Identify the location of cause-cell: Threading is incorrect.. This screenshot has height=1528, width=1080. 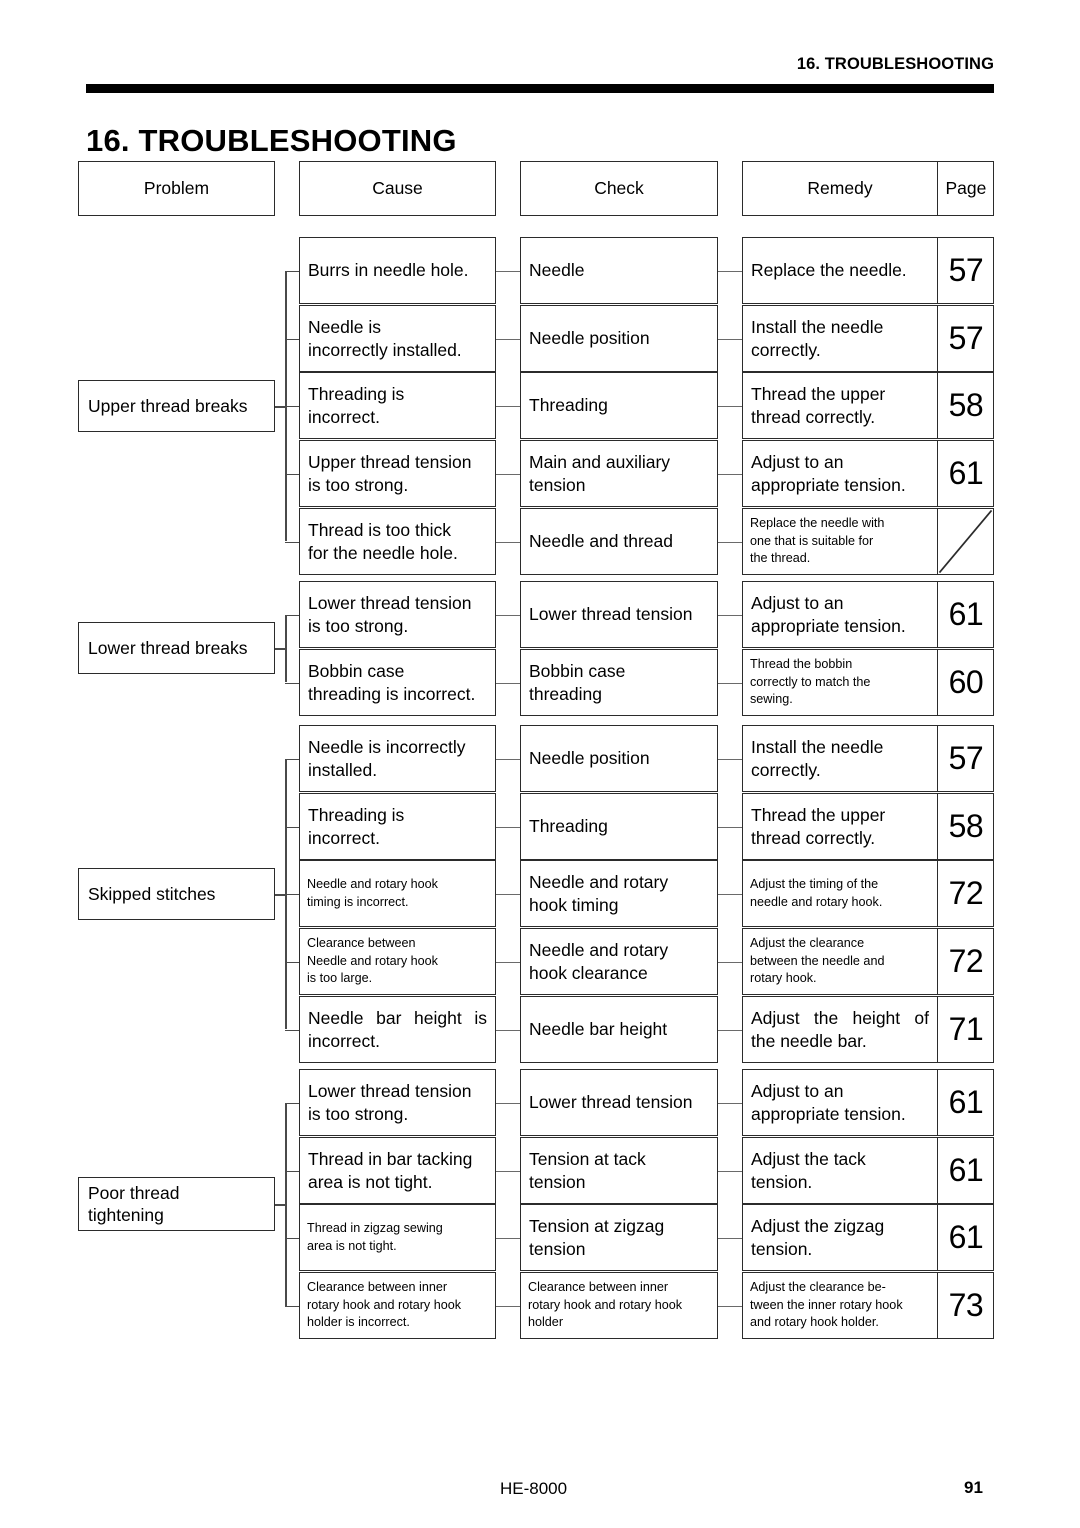
(397, 405).